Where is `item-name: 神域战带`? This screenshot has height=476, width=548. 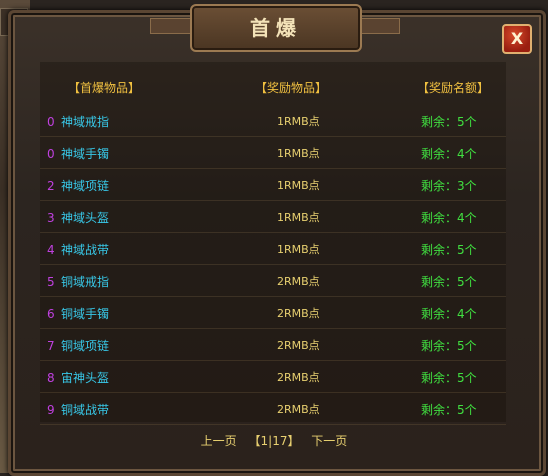 item-name: 神域战带 is located at coordinates (85, 250).